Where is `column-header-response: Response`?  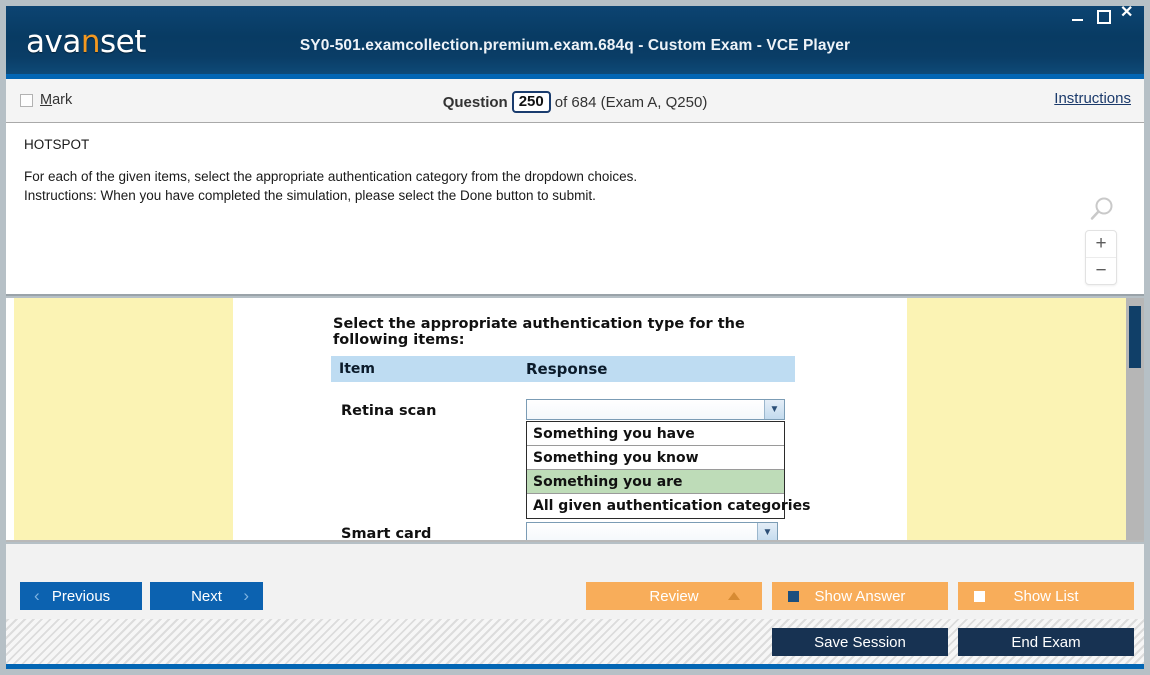
column-header-response: Response is located at coordinates (567, 369).